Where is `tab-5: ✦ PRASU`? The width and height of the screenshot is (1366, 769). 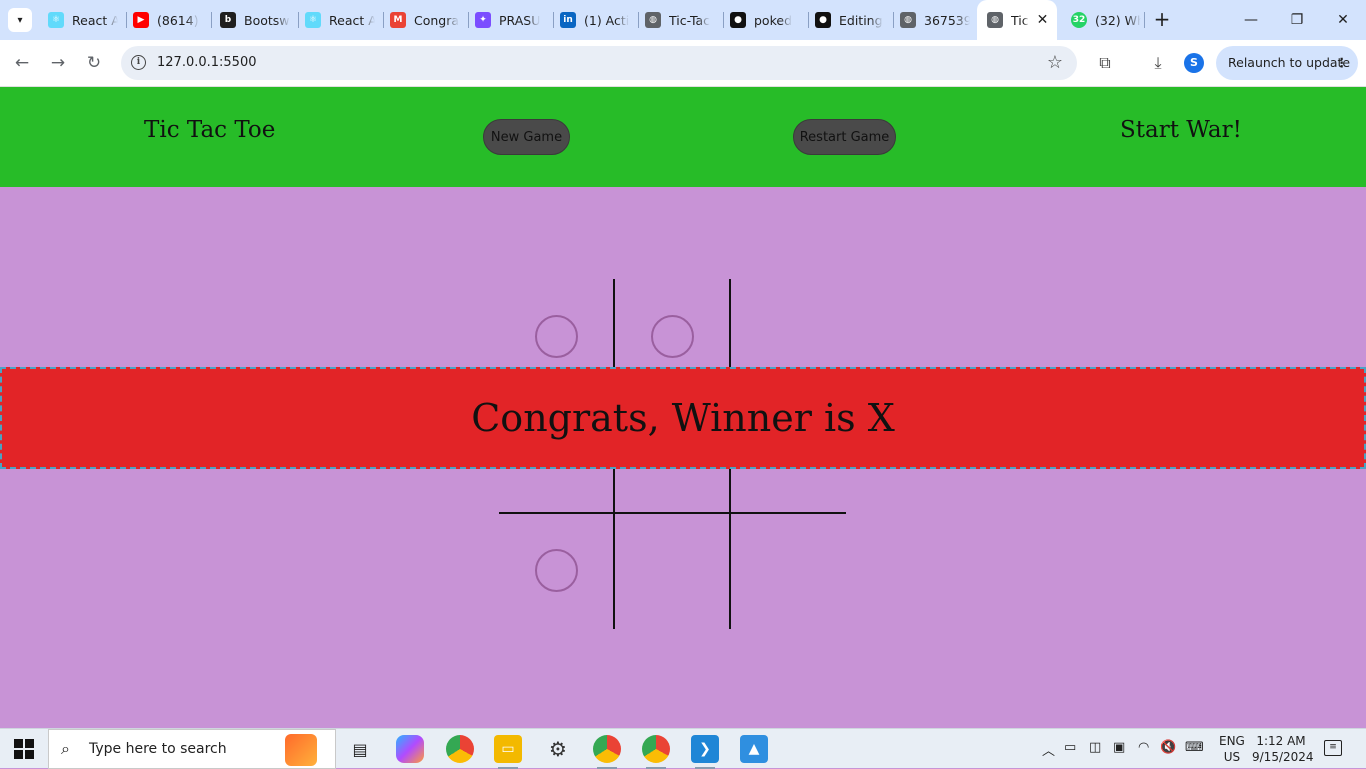 tab-5: ✦ PRASU is located at coordinates (510, 20).